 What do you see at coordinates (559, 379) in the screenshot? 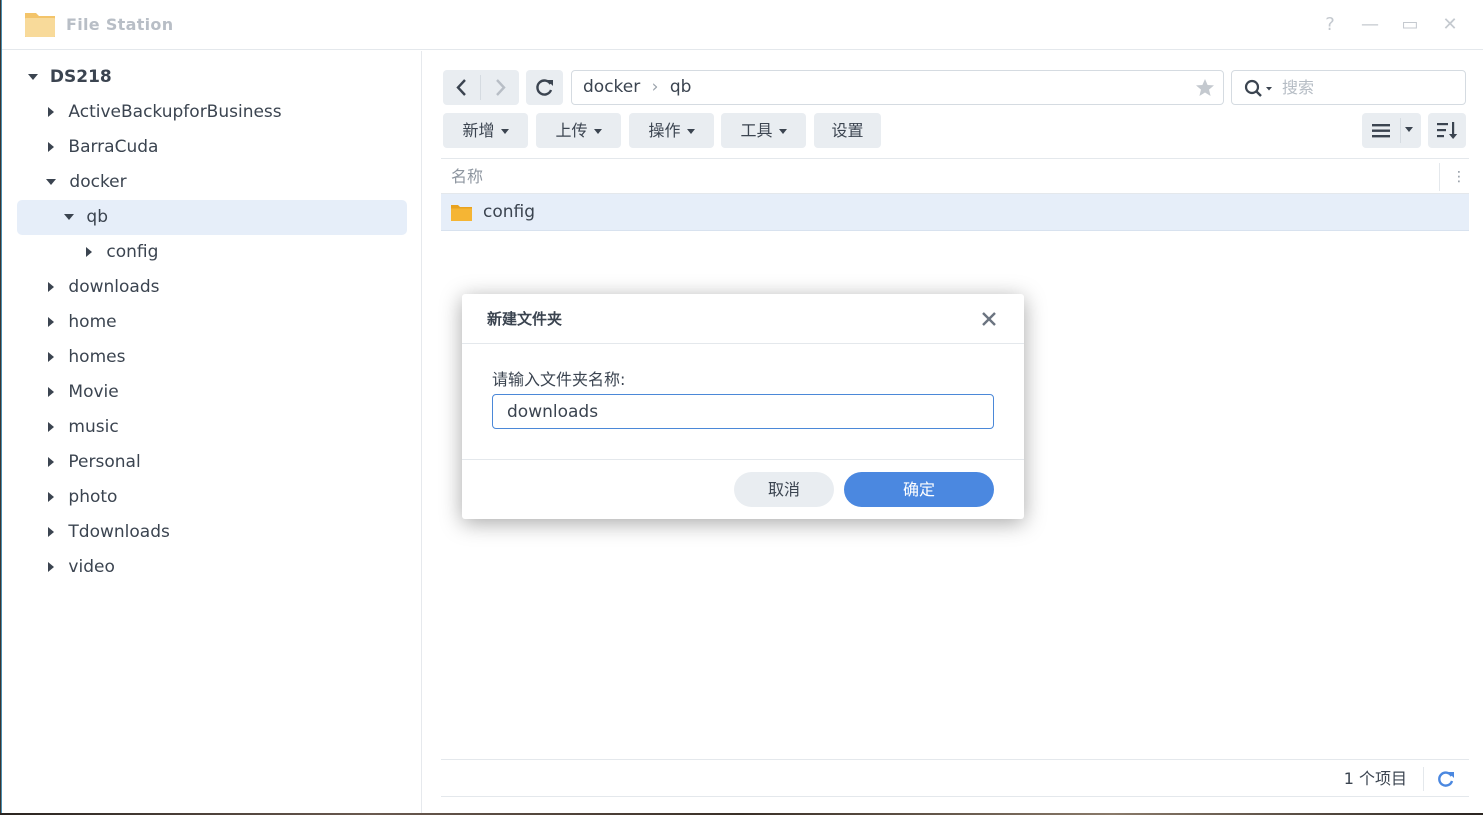
I see `folder-name-label: 请输入文件夹名称:` at bounding box center [559, 379].